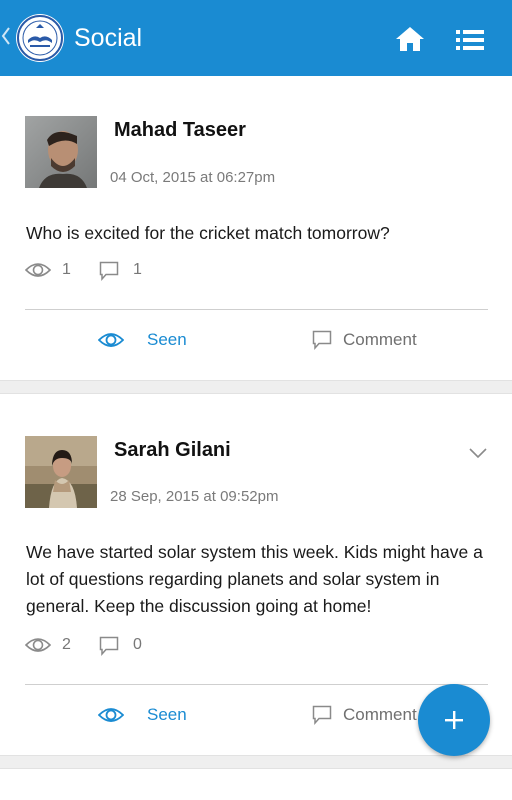 Image resolution: width=512 pixels, height=800 pixels. What do you see at coordinates (180, 130) in the screenshot?
I see `post-author: Mahad Taseer` at bounding box center [180, 130].